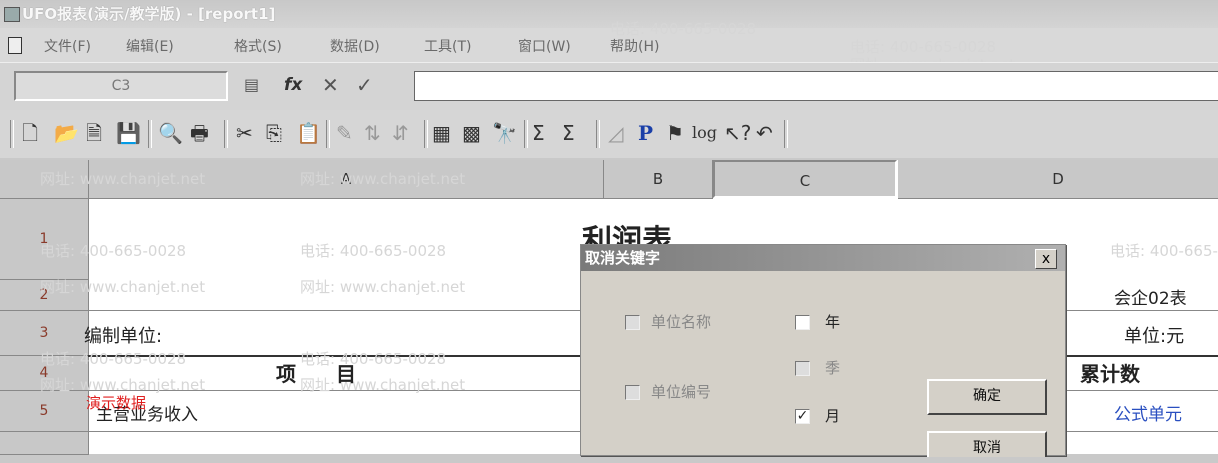  I want to click on menu-help: 帮助(H), so click(634, 46).